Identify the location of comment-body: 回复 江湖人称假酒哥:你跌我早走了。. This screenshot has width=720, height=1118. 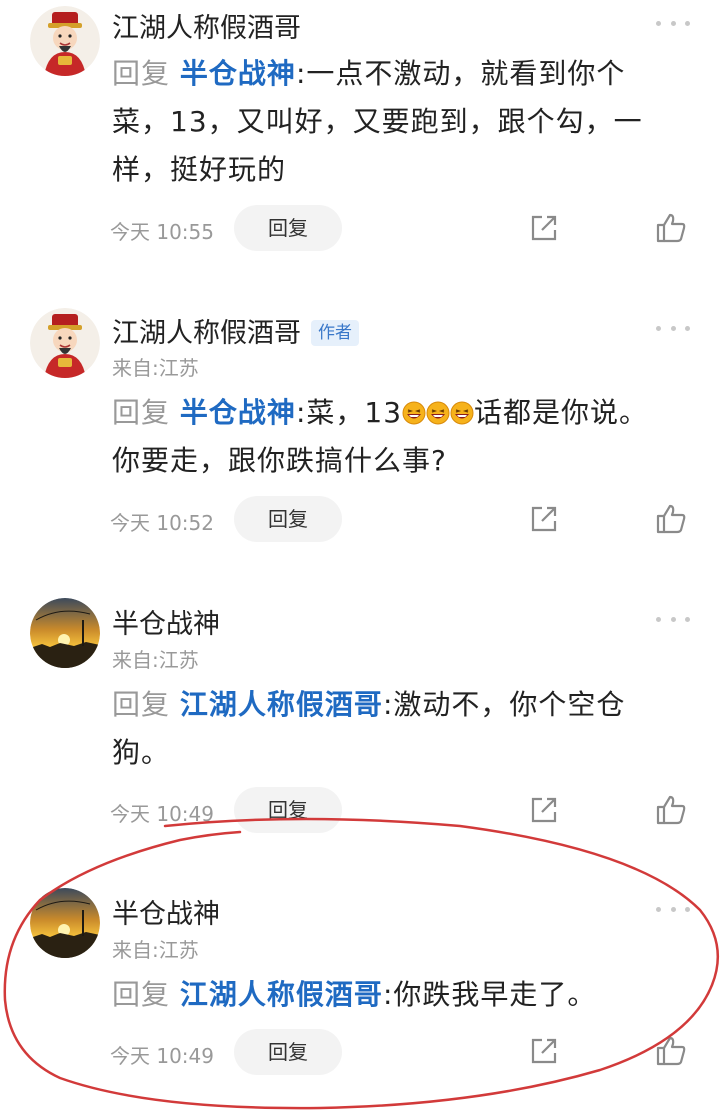
(392, 995).